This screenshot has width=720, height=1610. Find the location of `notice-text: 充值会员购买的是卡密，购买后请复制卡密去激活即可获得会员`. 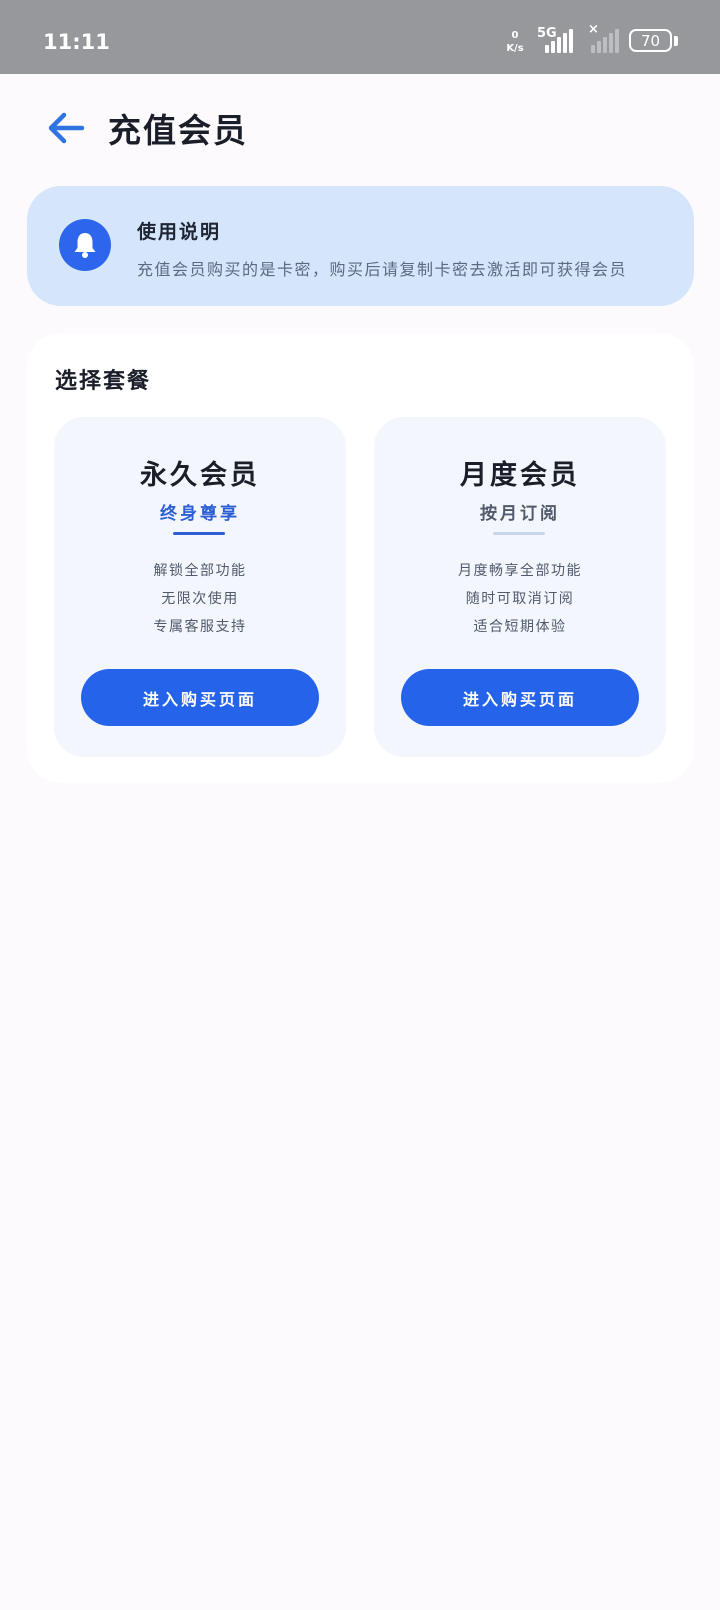

notice-text: 充值会员购买的是卡密，购买后请复制卡密去激活即可获得会员 is located at coordinates (382, 269).